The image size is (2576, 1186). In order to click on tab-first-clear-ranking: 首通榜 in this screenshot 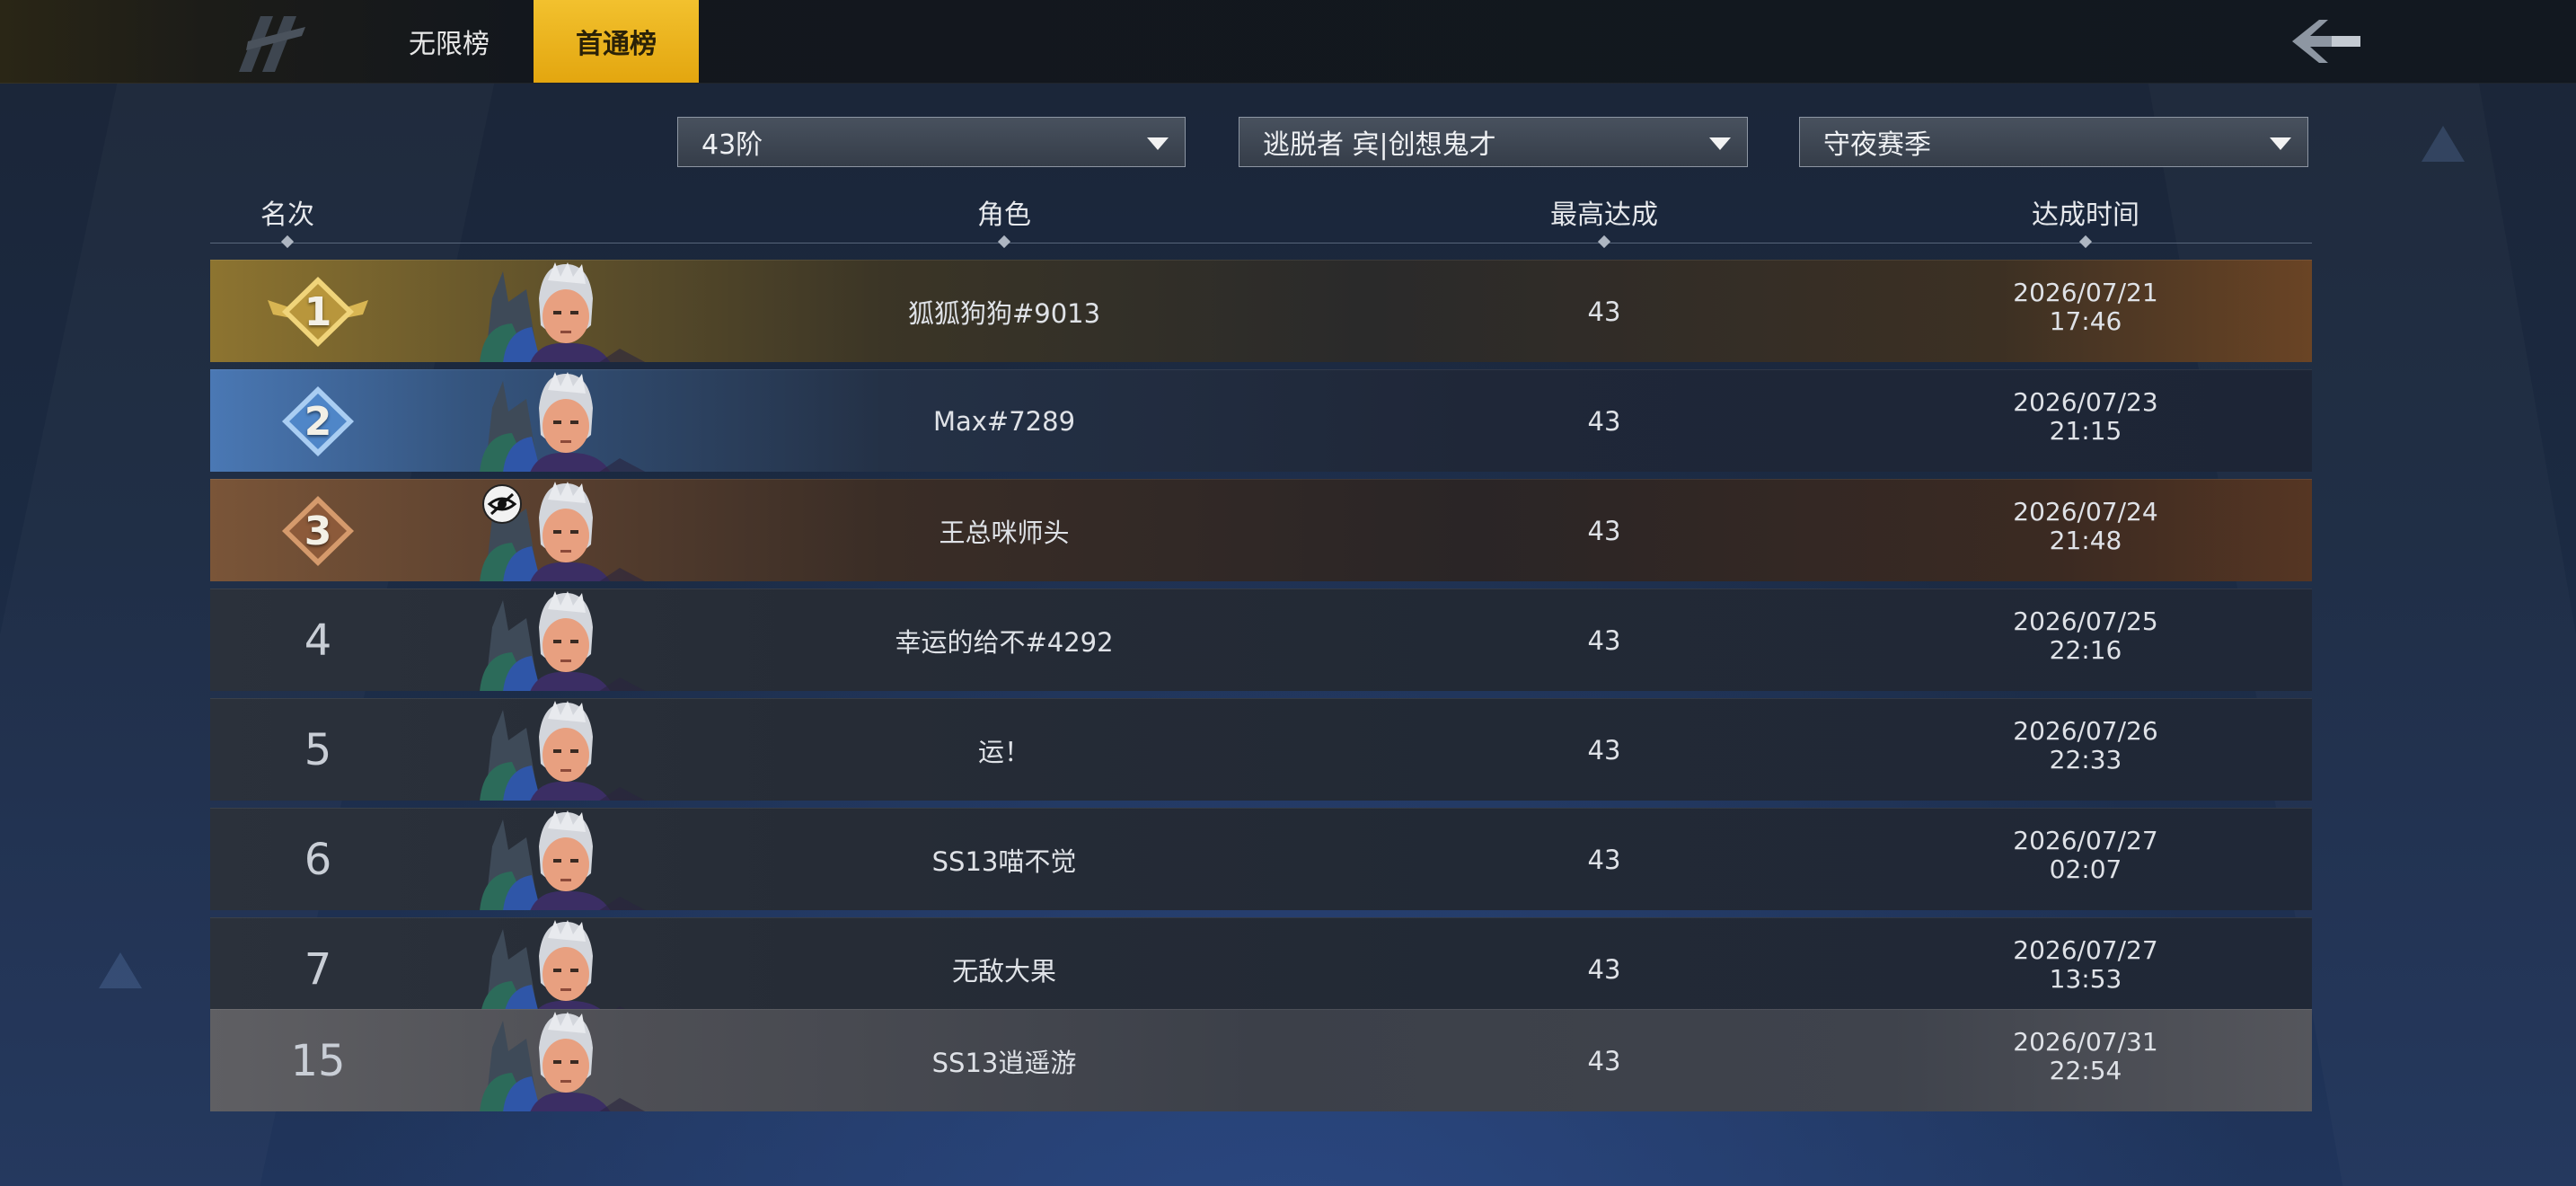, I will do `click(616, 41)`.